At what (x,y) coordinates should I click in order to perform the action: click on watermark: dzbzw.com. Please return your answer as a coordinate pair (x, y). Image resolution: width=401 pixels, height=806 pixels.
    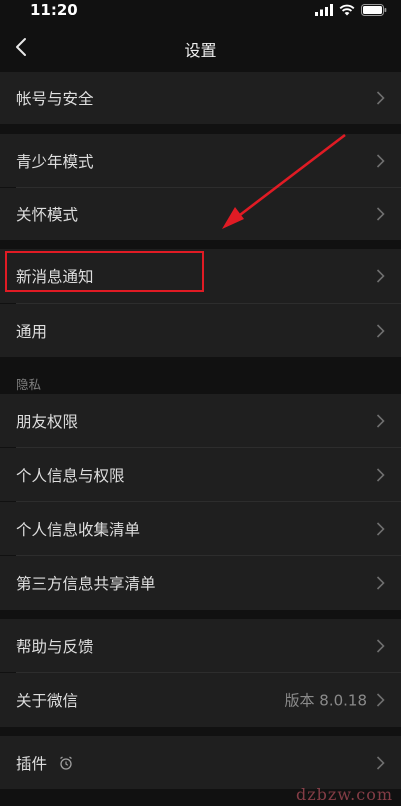
    Looking at the image, I should click on (344, 794).